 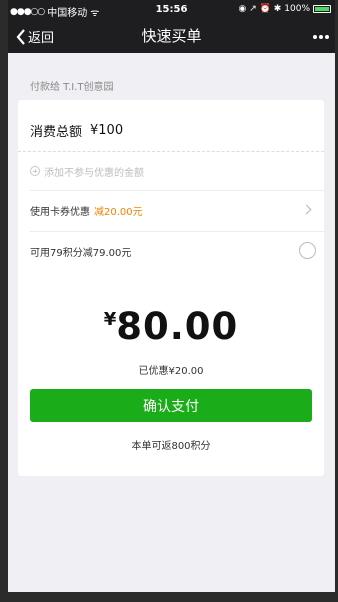 I want to click on chevron-right-icon, so click(x=306, y=209).